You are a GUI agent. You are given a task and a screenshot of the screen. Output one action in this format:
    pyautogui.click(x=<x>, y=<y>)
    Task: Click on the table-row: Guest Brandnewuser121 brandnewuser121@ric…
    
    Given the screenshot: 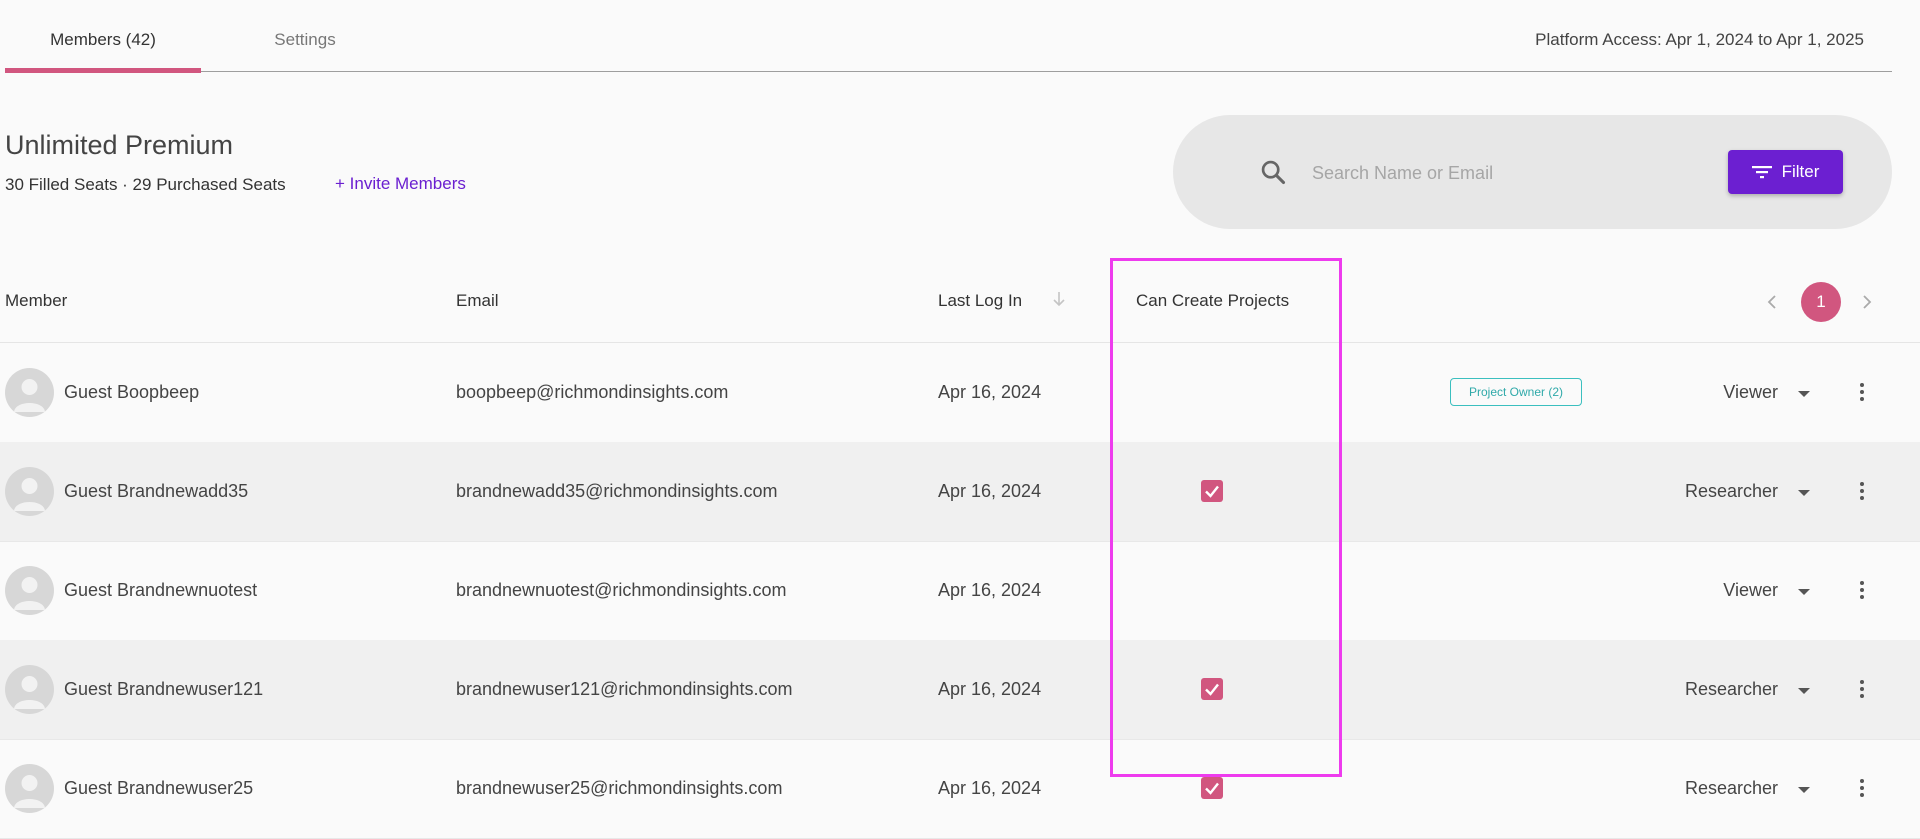 What is the action you would take?
    pyautogui.click(x=960, y=690)
    